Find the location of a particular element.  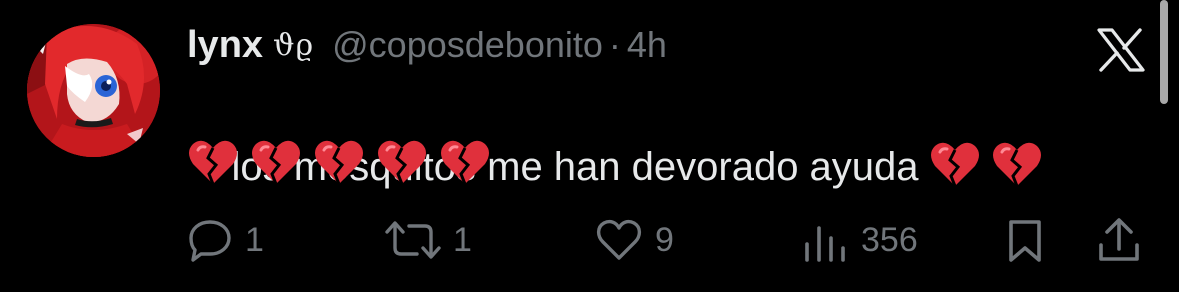

avatar-illustration is located at coordinates (93, 90).